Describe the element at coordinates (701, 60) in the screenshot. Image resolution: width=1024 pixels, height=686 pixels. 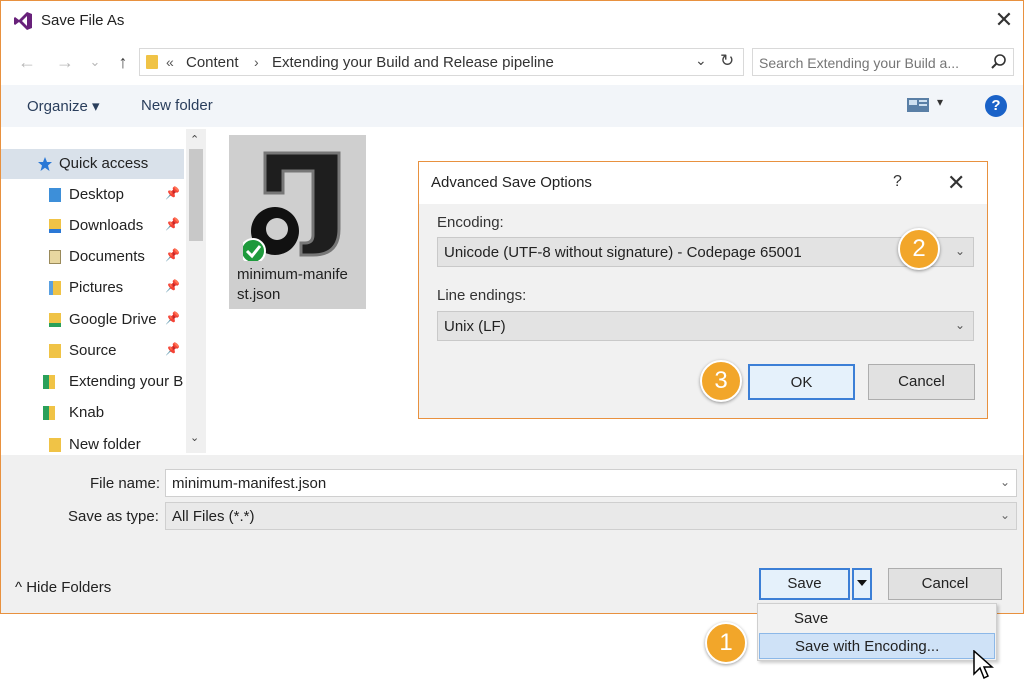
I see `address-dropdown-icon: ⌄` at that location.